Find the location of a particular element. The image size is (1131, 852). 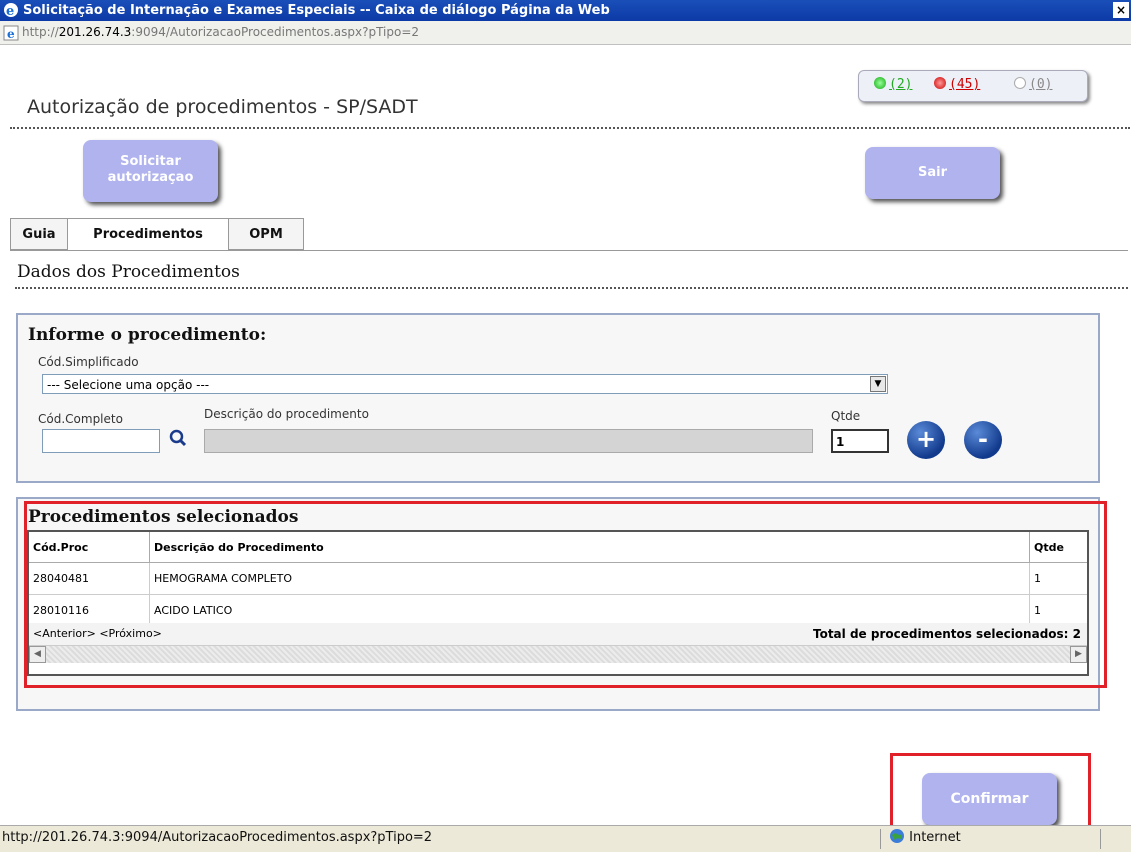

indicator-gray-link: (0) is located at coordinates (1040, 84).